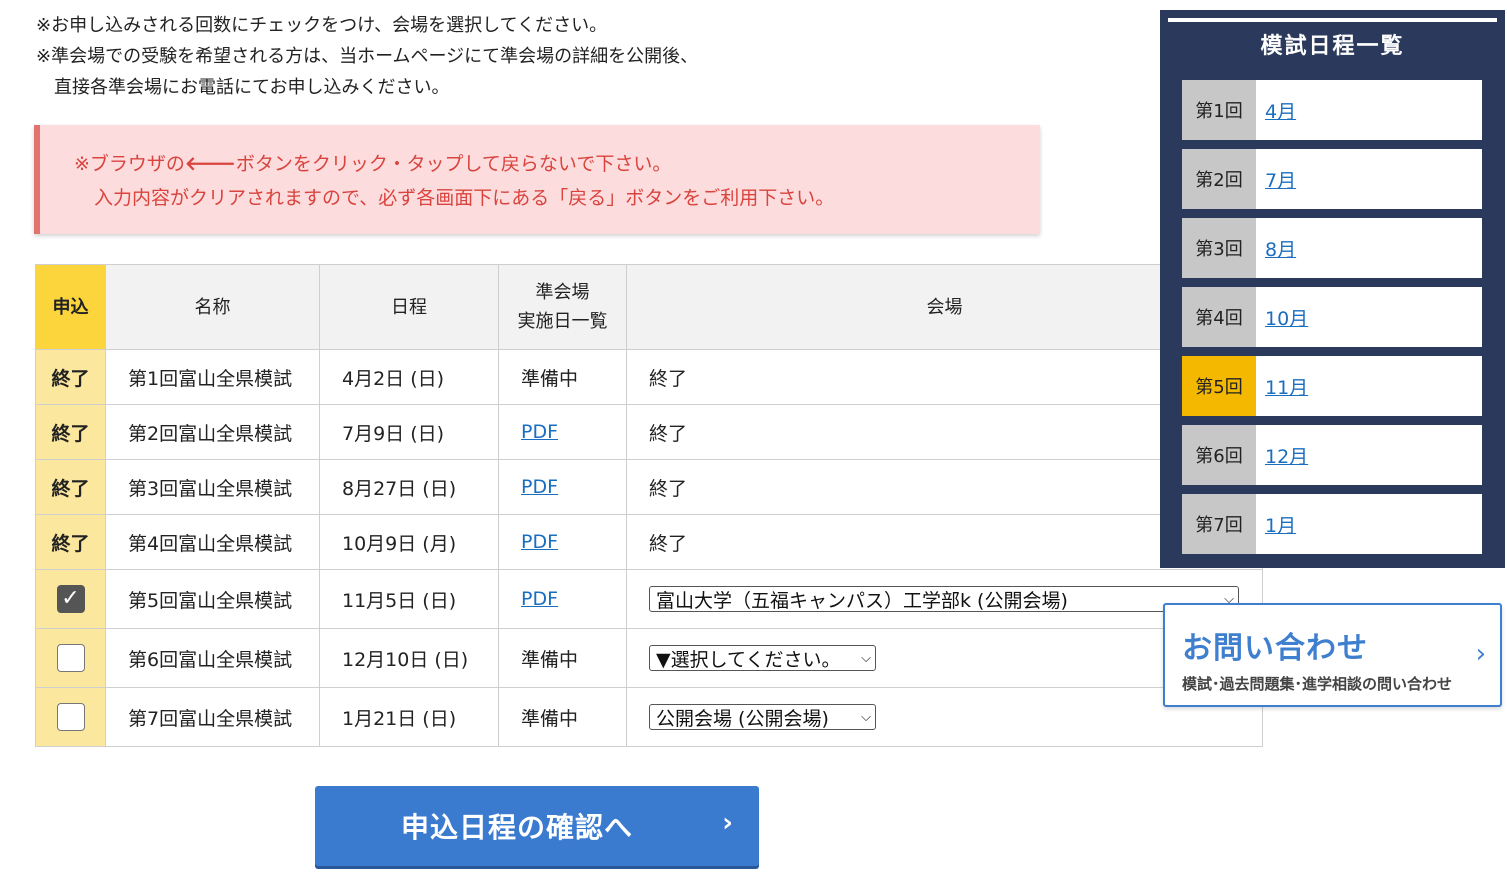 The width and height of the screenshot is (1507, 886). I want to click on venue-select-6: ▼選択してください。 ⌵, so click(762, 658).